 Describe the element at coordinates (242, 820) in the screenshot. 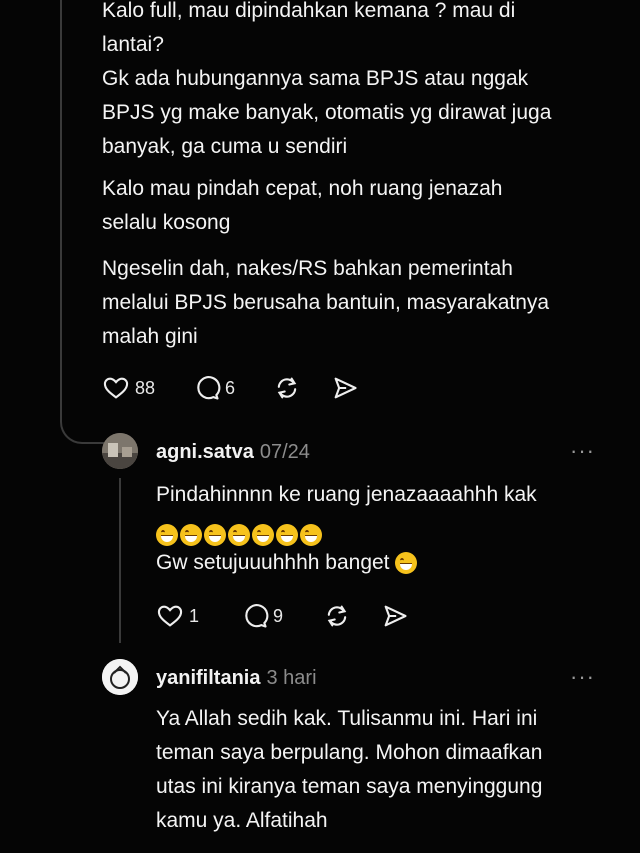

I see `reply-line: kamu ya. Alfatihah` at that location.